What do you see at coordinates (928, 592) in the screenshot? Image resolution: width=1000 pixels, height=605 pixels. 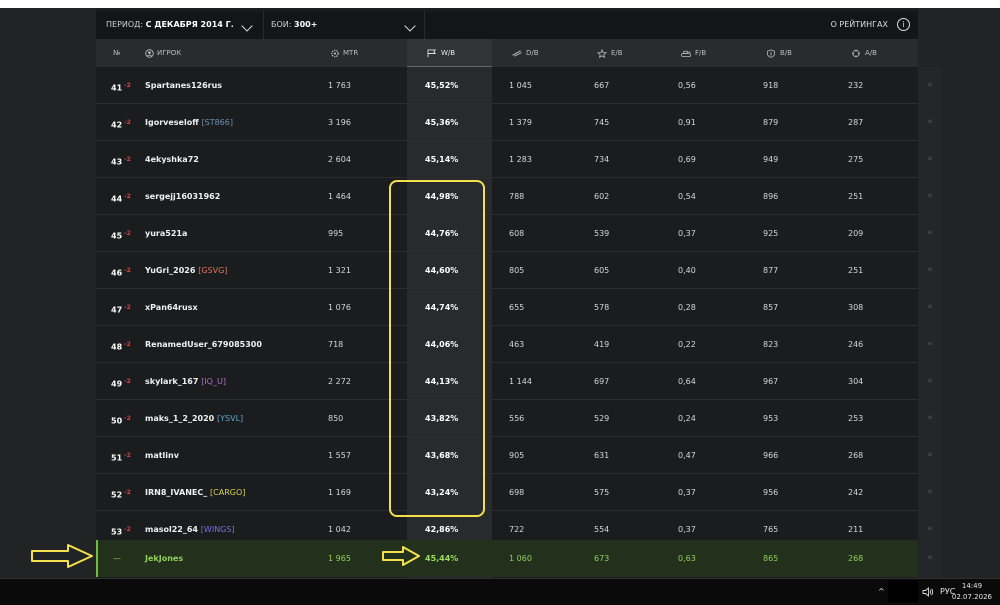 I see `volume-icon` at bounding box center [928, 592].